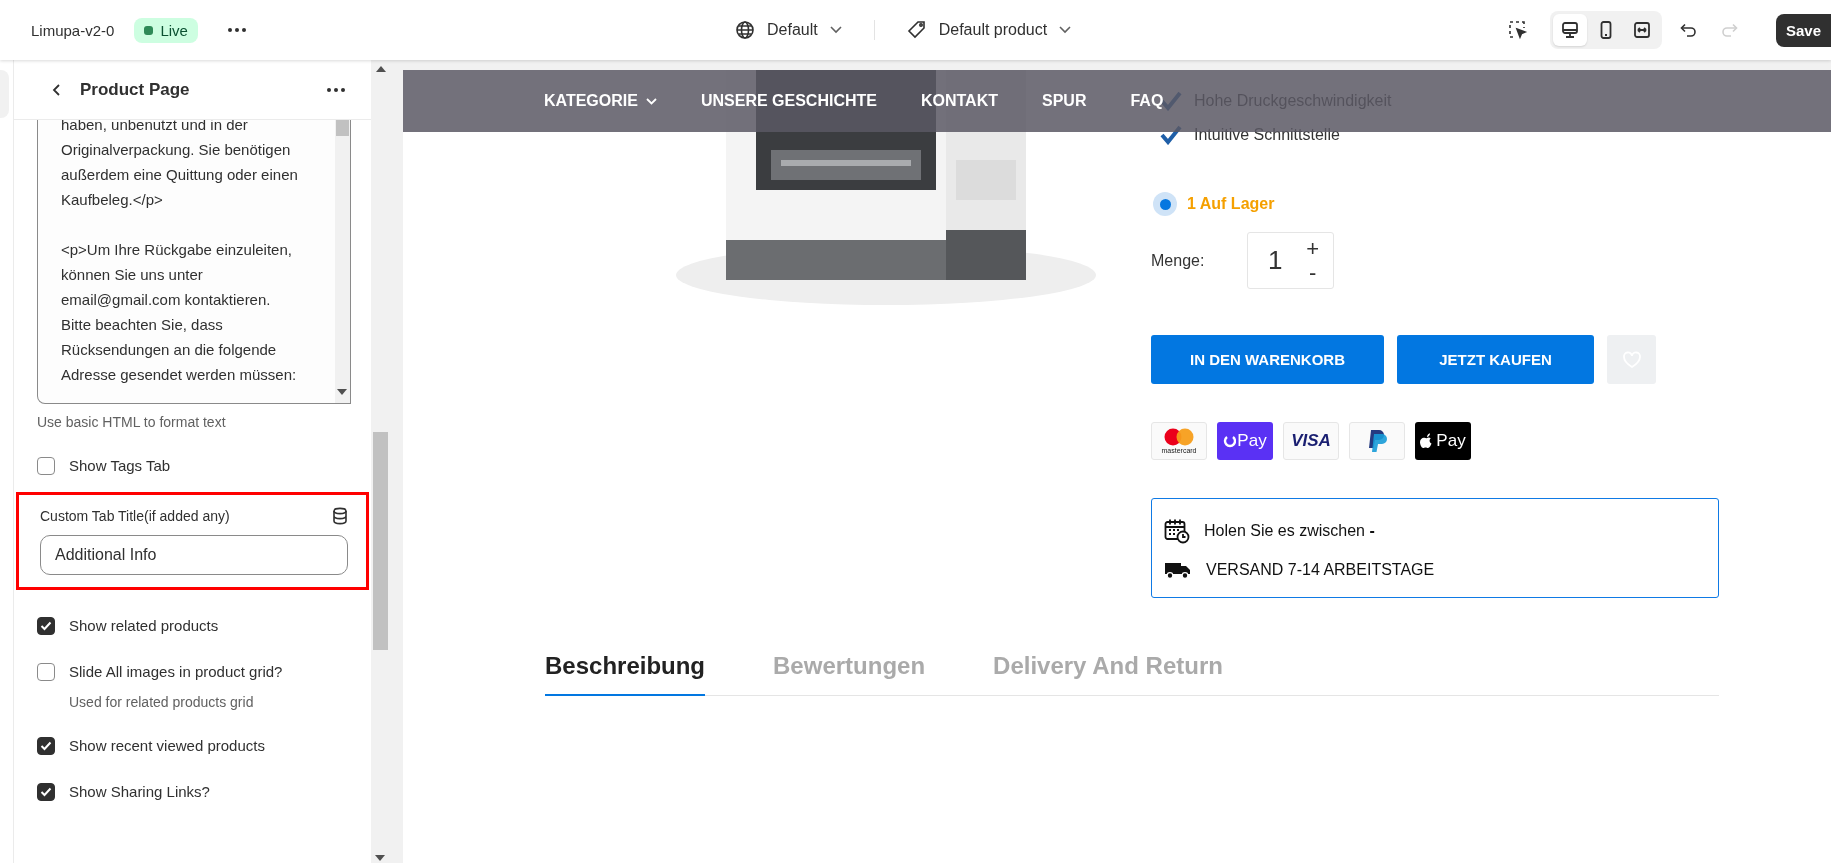 This screenshot has width=1831, height=863. I want to click on scroll-up-icon, so click(380, 69).